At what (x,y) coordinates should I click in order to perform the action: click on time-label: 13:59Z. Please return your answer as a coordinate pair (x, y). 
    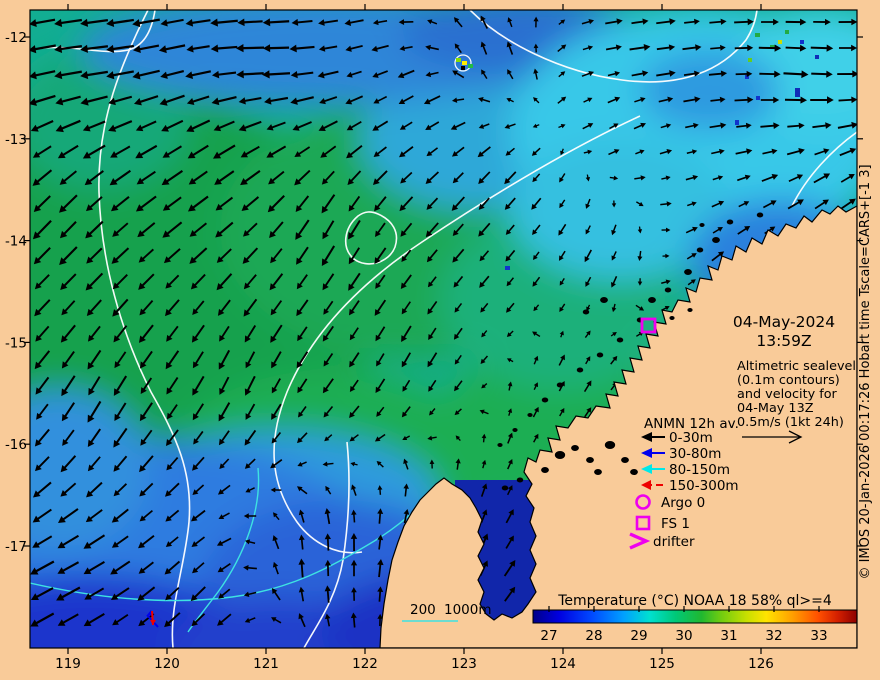
    Looking at the image, I should click on (783, 341).